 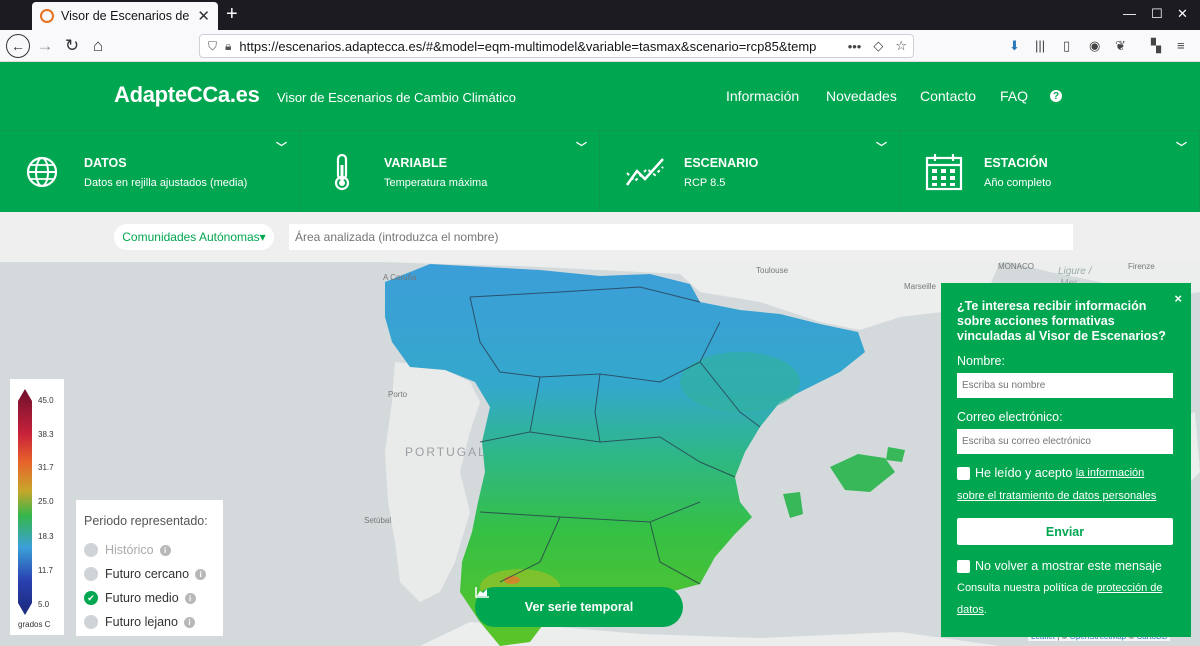 What do you see at coordinates (855, 46) in the screenshot?
I see `page-actions-icon: •••` at bounding box center [855, 46].